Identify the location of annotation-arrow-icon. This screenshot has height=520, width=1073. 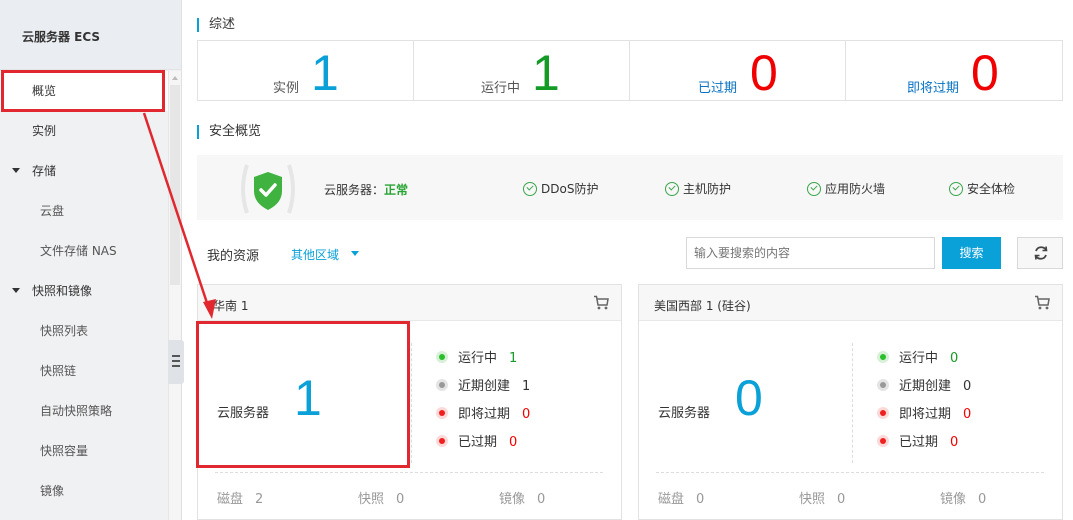
(179, 215).